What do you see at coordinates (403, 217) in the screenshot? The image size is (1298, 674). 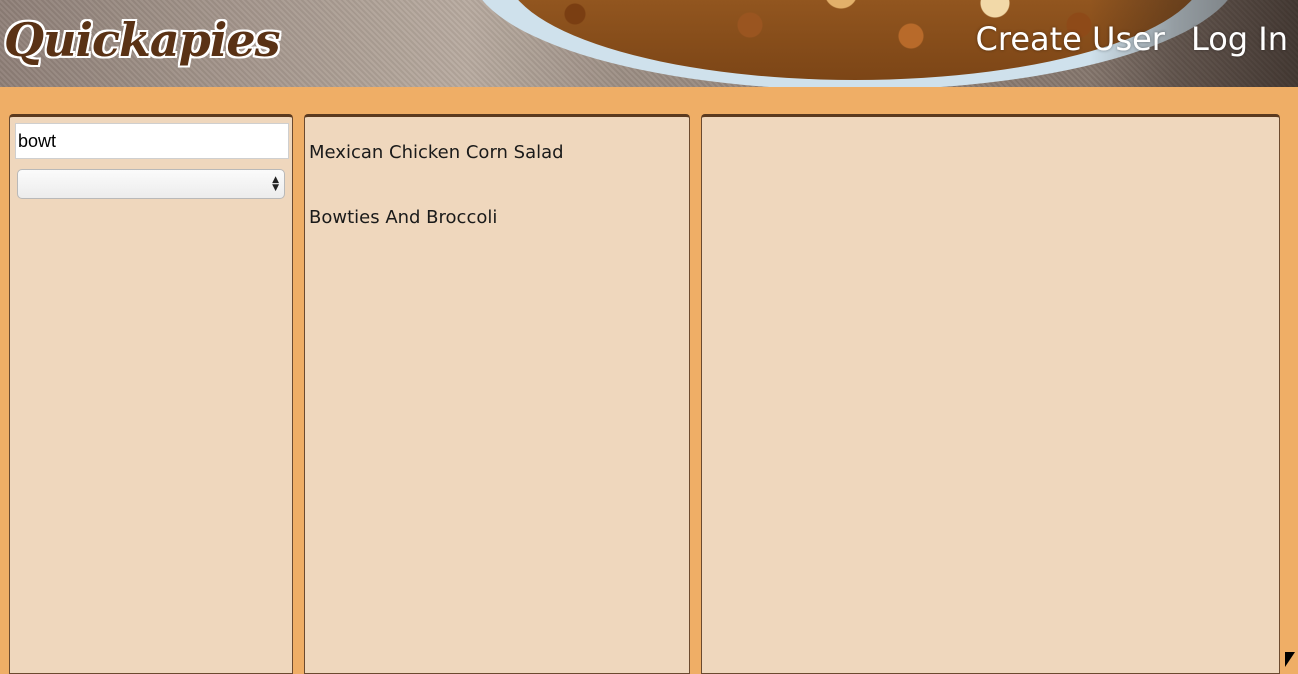 I see `result-item: Bowties And Broccoli` at bounding box center [403, 217].